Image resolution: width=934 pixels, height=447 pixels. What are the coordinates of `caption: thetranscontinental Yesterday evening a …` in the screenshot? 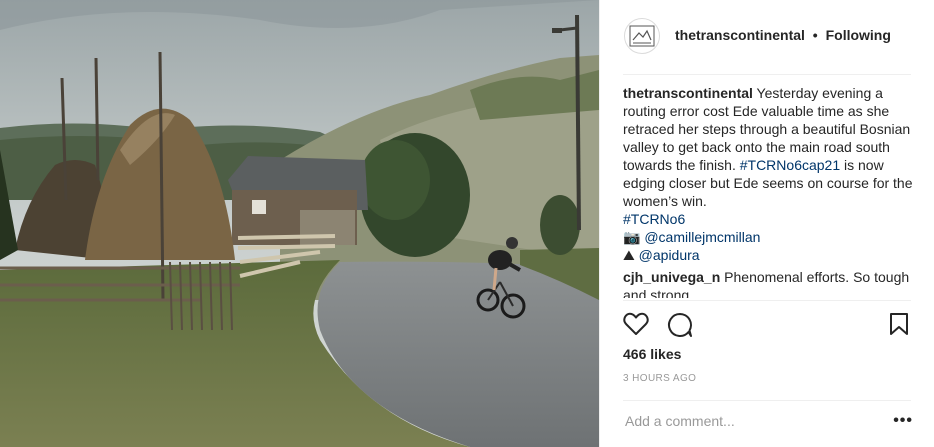 It's located at (768, 174).